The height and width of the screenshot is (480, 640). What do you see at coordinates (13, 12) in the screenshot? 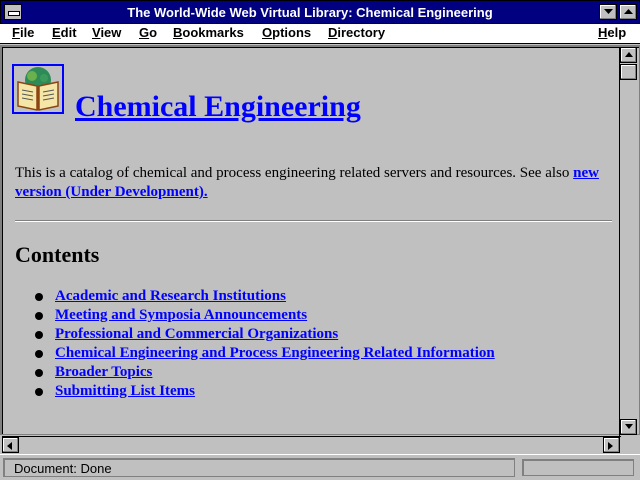
I see `system-menu-icon` at bounding box center [13, 12].